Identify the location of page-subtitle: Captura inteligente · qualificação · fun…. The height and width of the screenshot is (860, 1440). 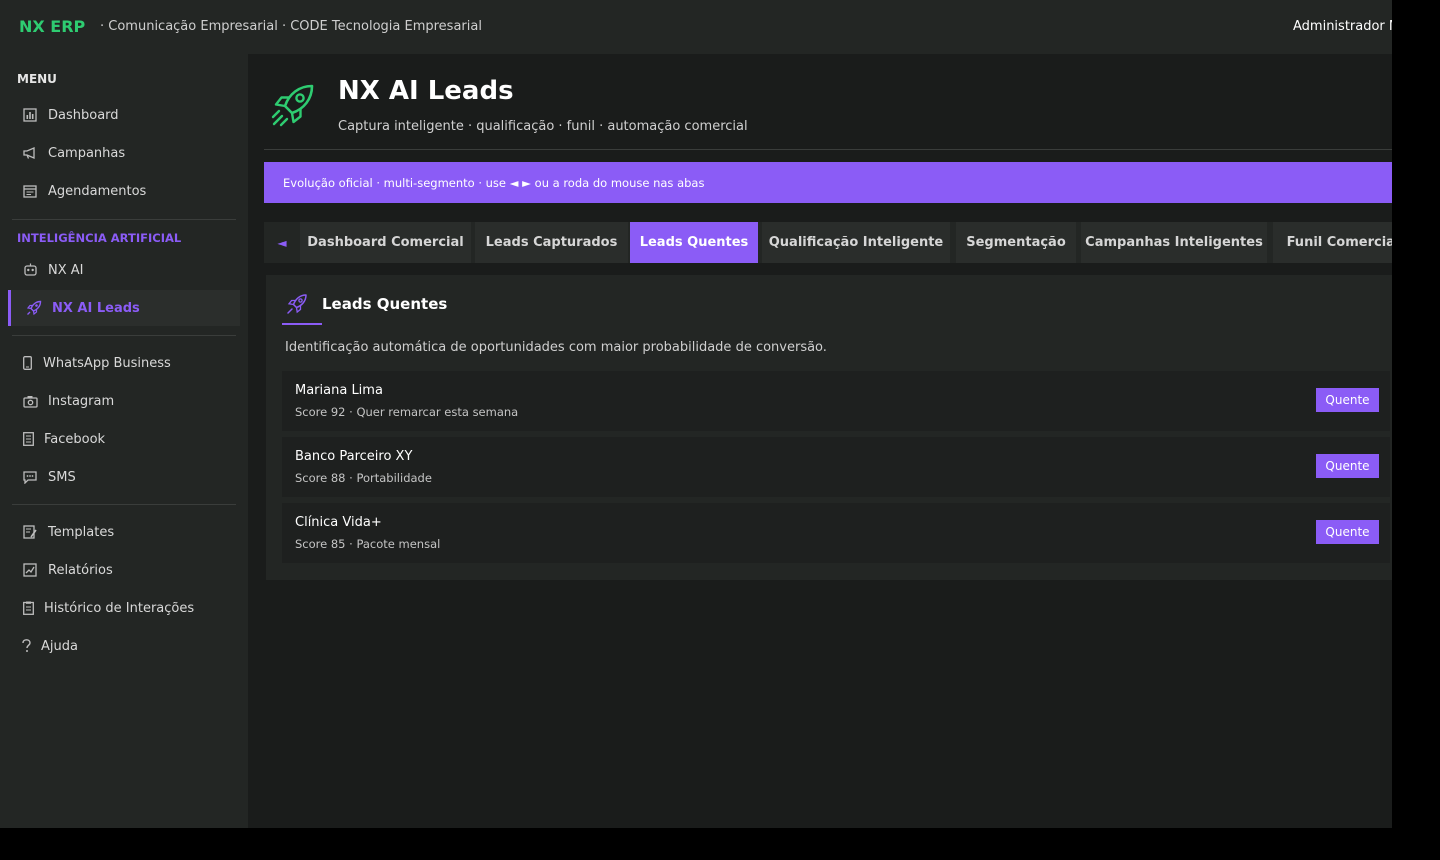
(543, 126).